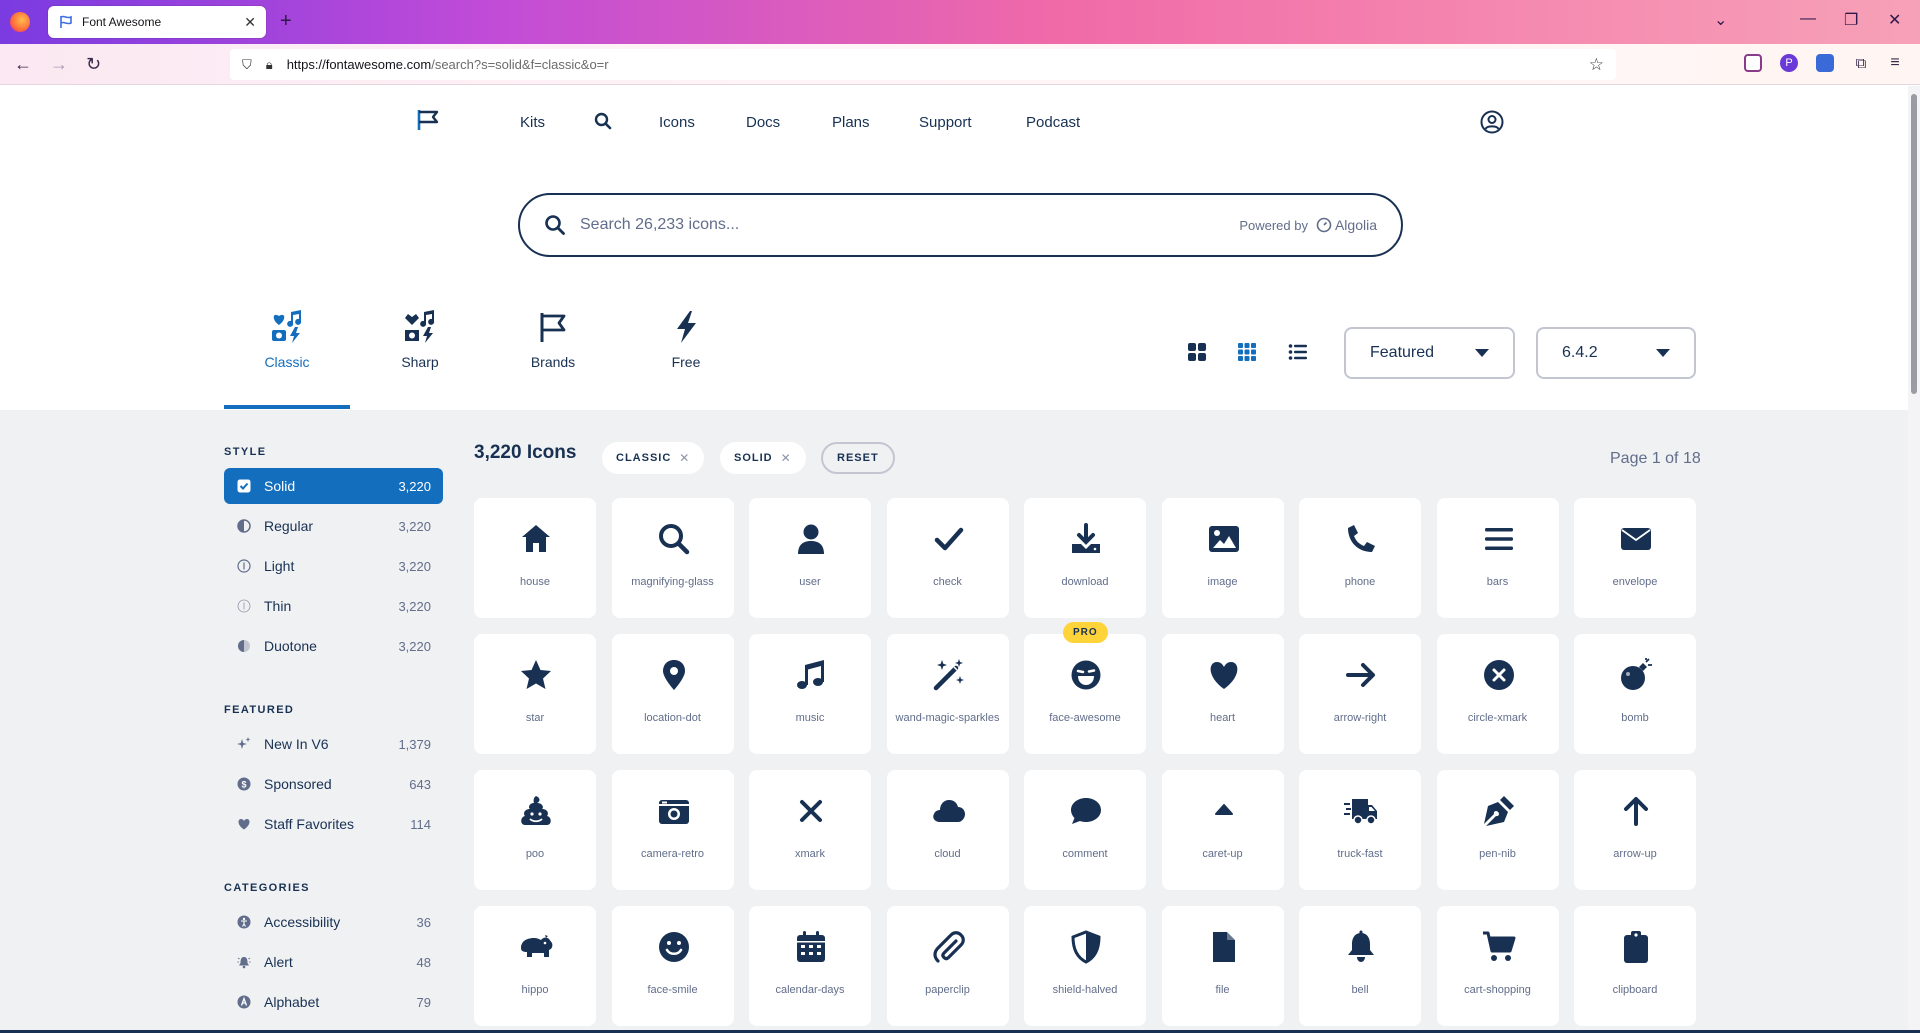 This screenshot has height=1033, width=1920. I want to click on icon-card-cart-shopping: cart-shopping, so click(1497, 966).